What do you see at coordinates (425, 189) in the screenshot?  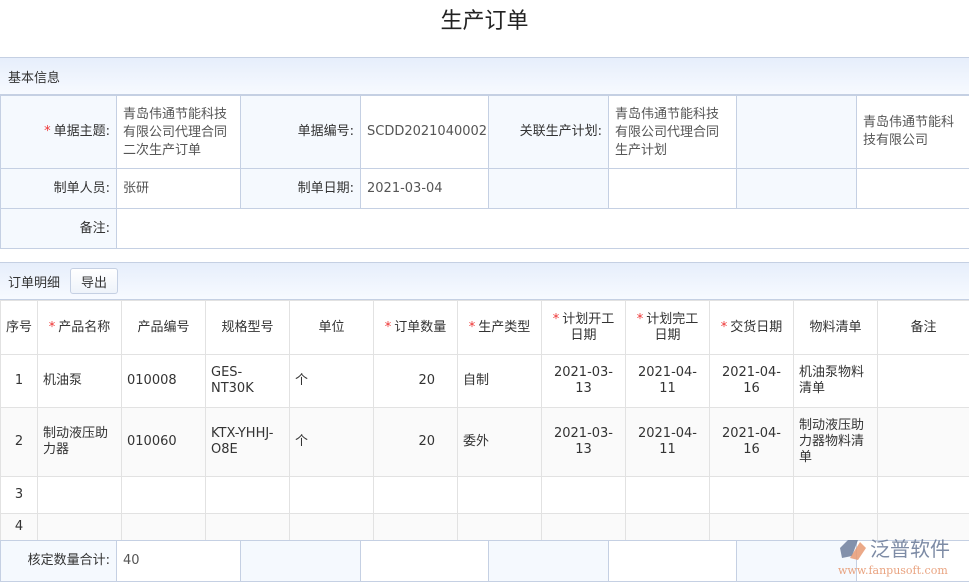 I see `date-value: 2021-03-04` at bounding box center [425, 189].